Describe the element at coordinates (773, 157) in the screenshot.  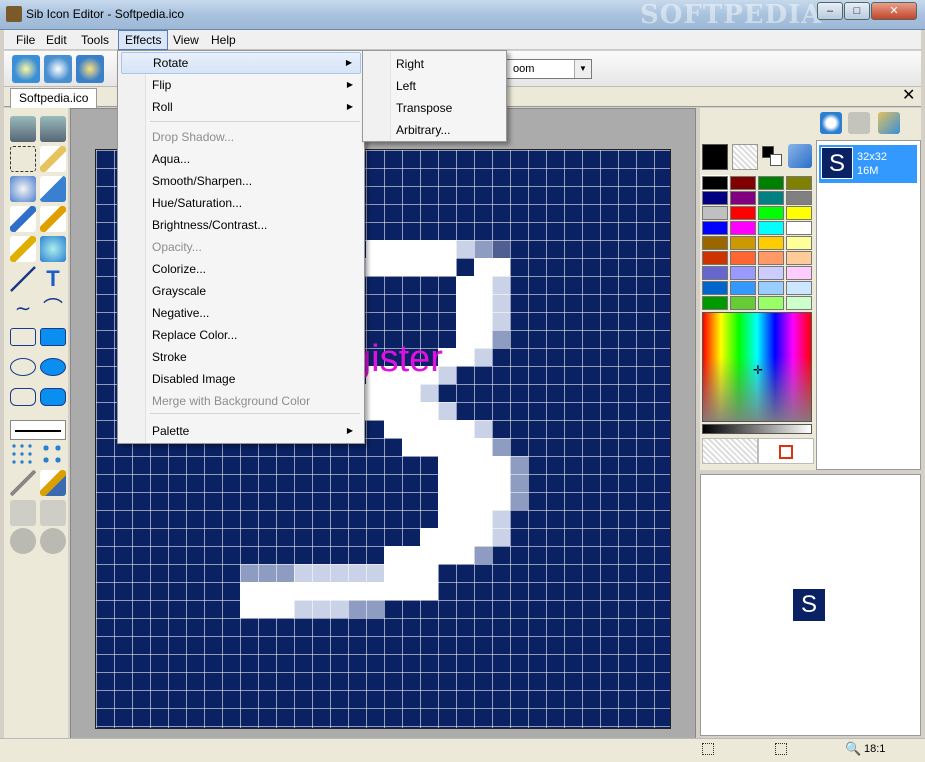
I see `swap-colors-icon` at that location.